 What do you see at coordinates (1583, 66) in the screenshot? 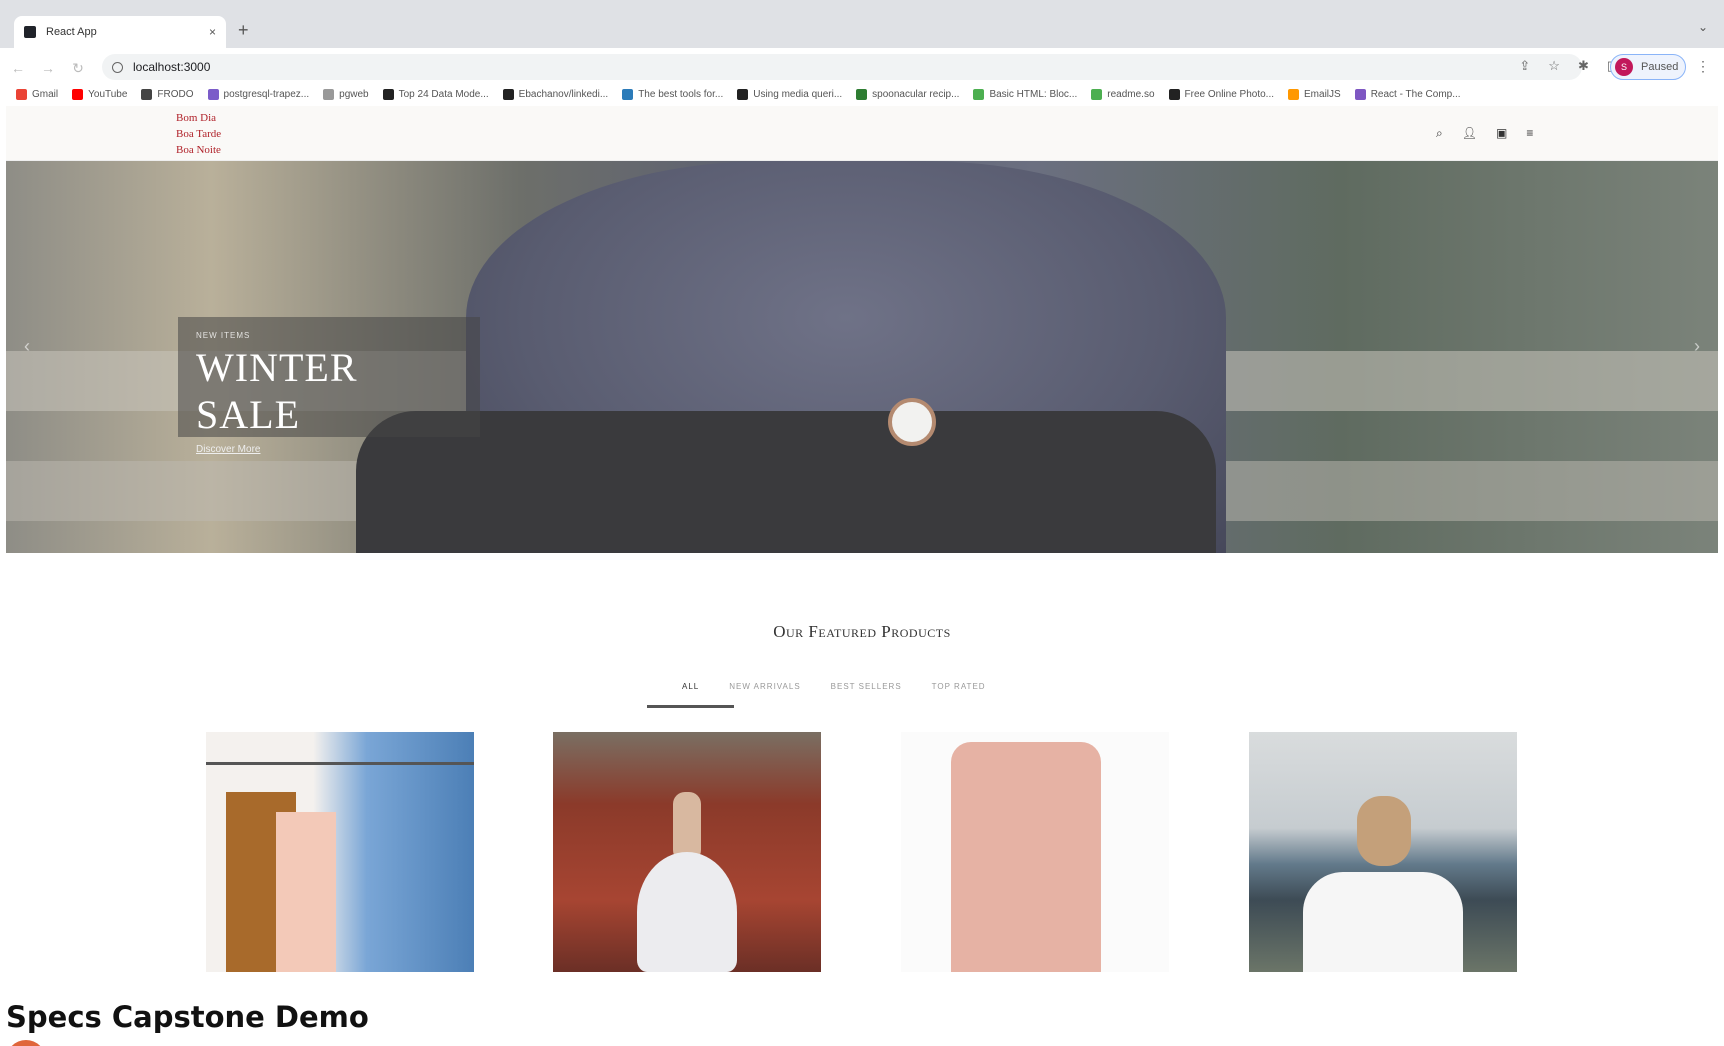
I see `extensions-icon: ✱` at bounding box center [1583, 66].